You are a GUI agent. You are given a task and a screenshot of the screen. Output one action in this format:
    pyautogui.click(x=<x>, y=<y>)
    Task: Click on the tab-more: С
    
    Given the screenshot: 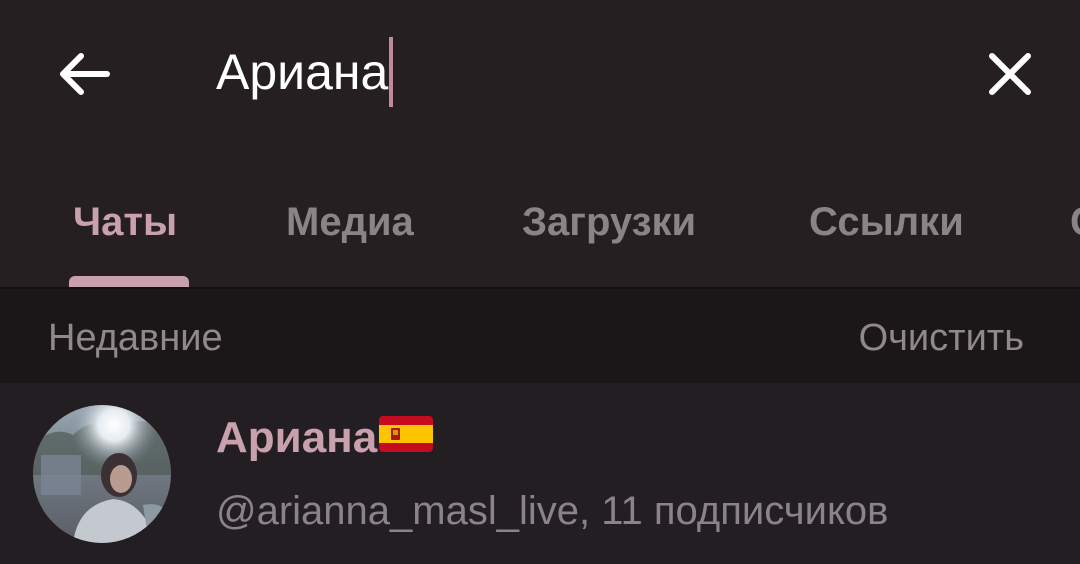 What is the action you would take?
    pyautogui.click(x=1075, y=225)
    